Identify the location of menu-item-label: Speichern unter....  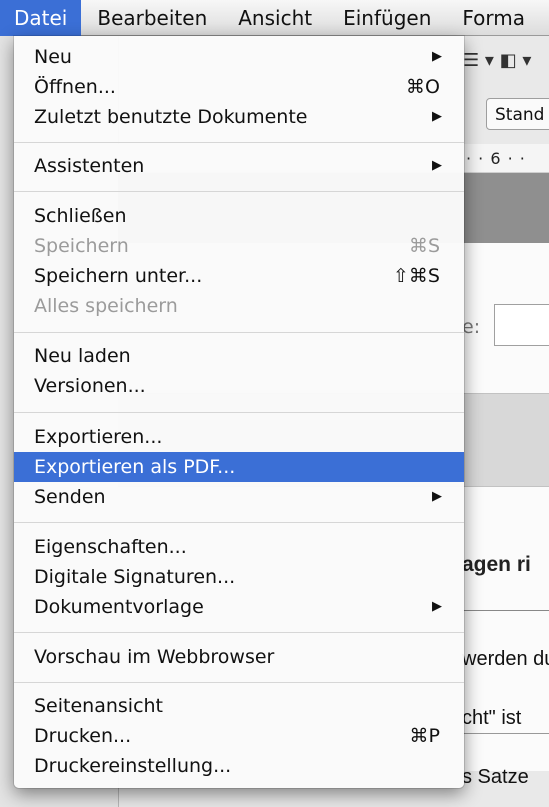
(118, 276).